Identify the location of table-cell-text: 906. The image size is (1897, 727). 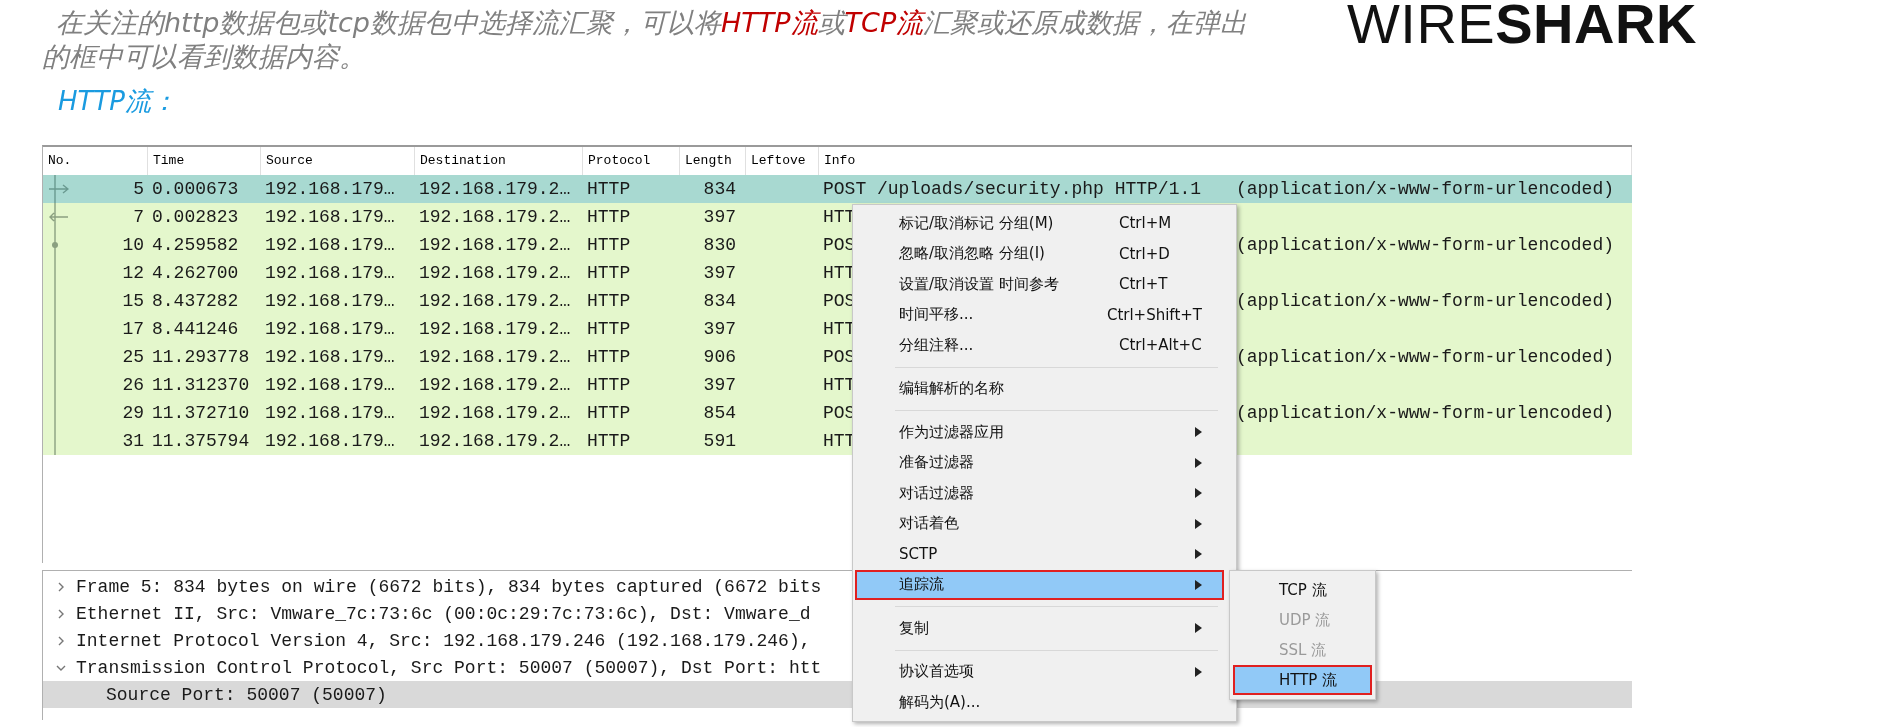
(719, 357).